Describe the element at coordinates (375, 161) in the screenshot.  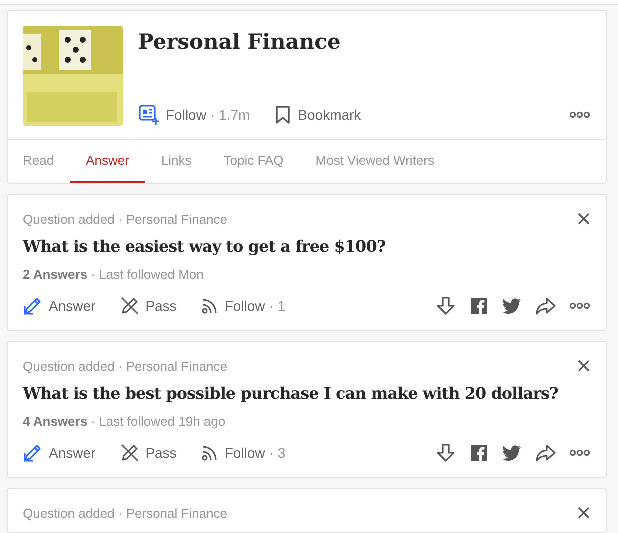
I see `tab: Most Viewed Writers` at that location.